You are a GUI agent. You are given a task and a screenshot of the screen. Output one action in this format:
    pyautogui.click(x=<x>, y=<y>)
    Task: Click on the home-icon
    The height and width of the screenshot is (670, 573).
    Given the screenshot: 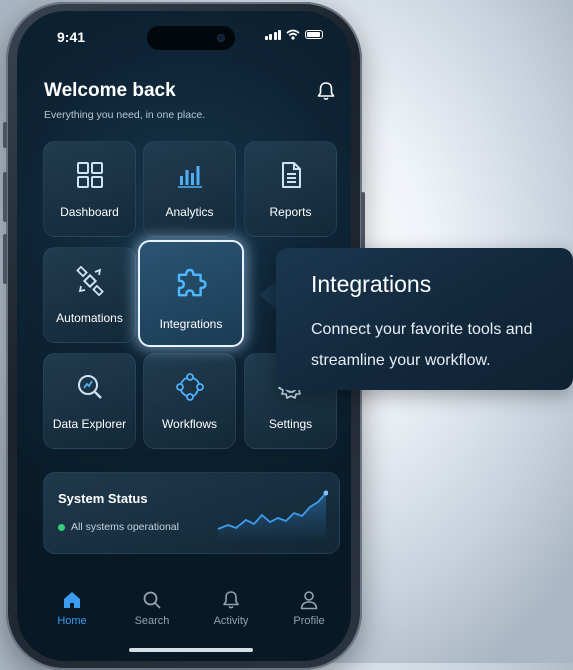 What is the action you would take?
    pyautogui.click(x=72, y=600)
    